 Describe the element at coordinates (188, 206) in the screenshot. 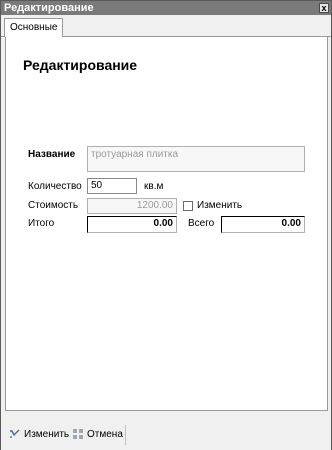

I see `change-cost-checkbox` at that location.